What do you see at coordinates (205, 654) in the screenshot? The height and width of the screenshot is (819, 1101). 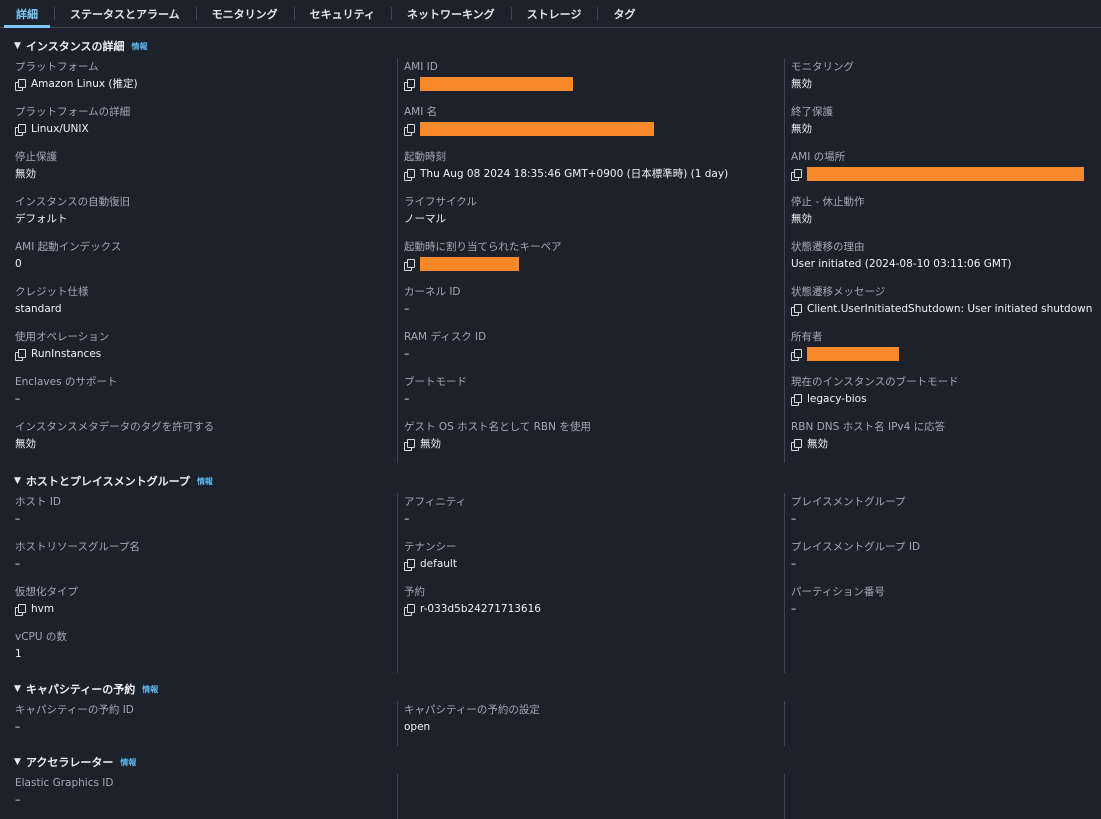 I see `field-value-row: 1` at bounding box center [205, 654].